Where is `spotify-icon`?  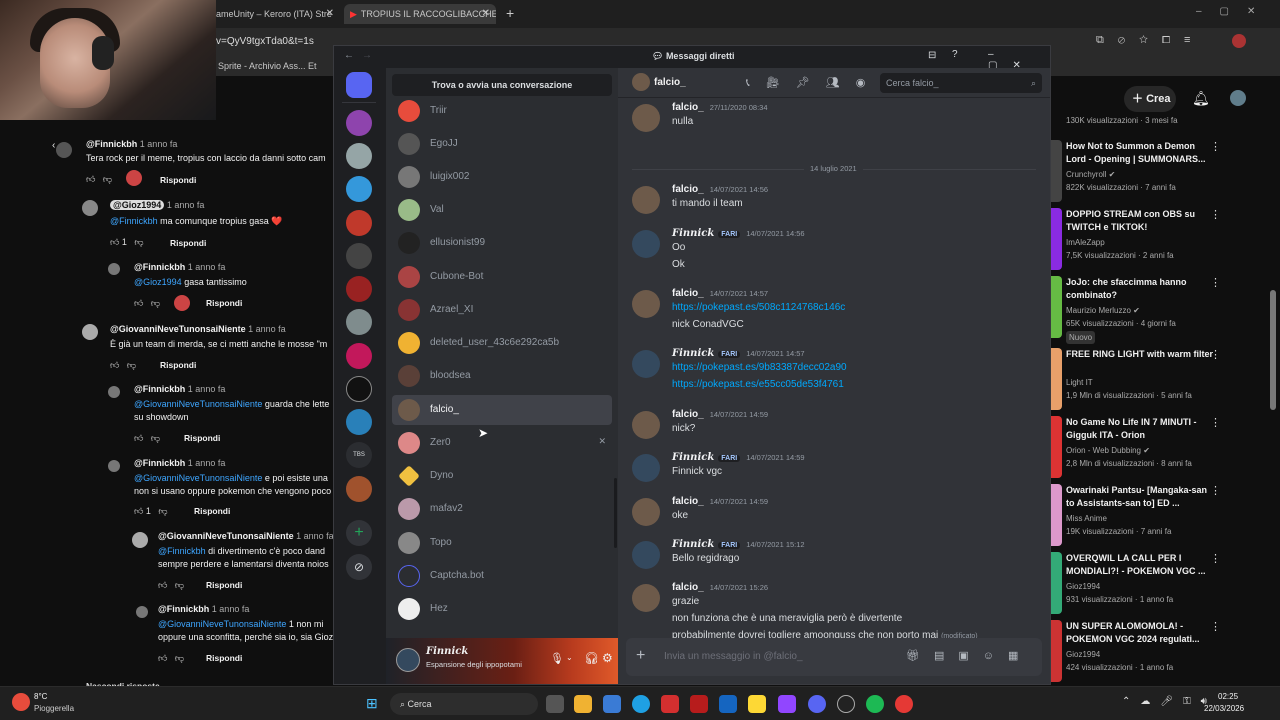 spotify-icon is located at coordinates (875, 704).